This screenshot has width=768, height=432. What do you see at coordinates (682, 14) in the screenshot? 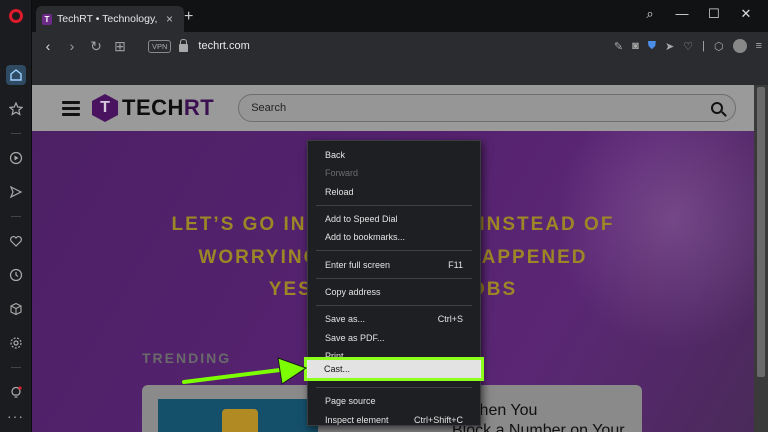
I see `minimize-button: —` at bounding box center [682, 14].